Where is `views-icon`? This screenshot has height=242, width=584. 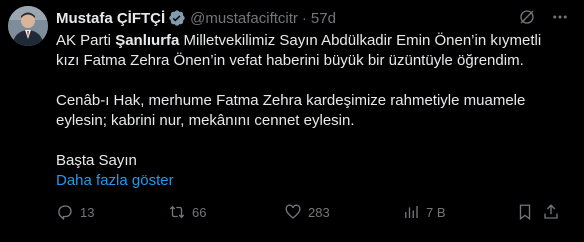
views-icon is located at coordinates (411, 212).